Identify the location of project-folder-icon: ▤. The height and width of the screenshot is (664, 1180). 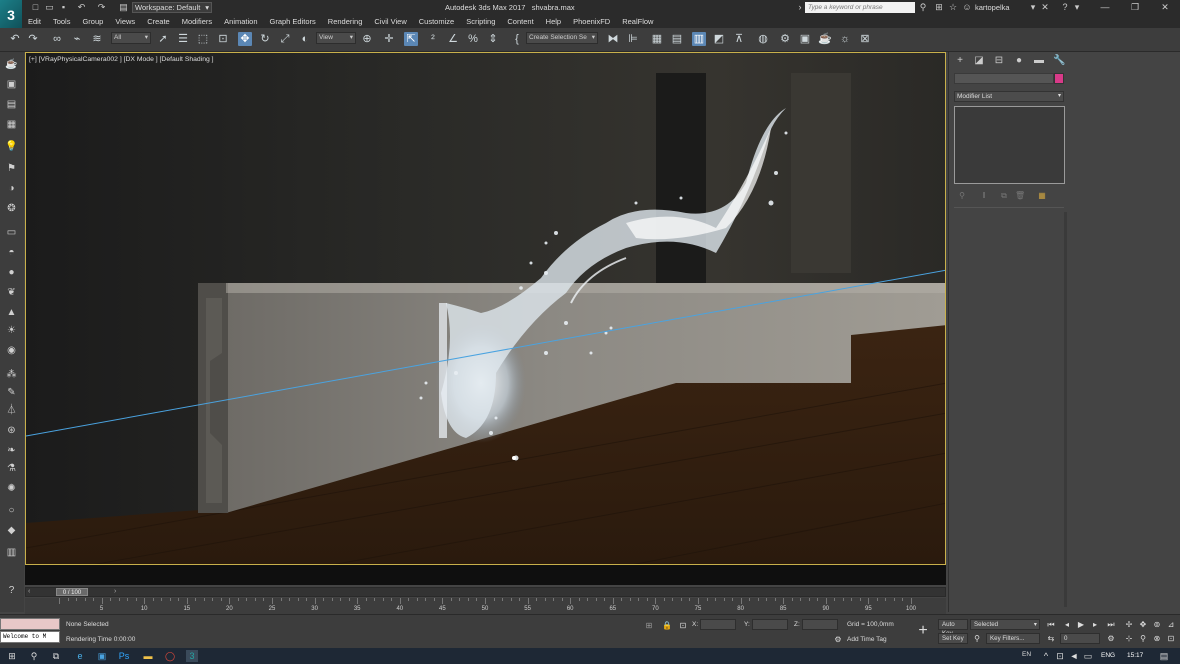
(123, 7).